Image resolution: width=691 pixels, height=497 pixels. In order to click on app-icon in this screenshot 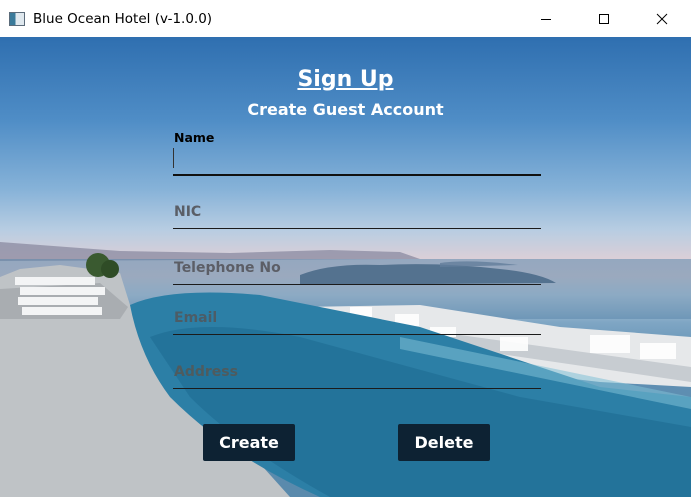, I will do `click(17, 18)`.